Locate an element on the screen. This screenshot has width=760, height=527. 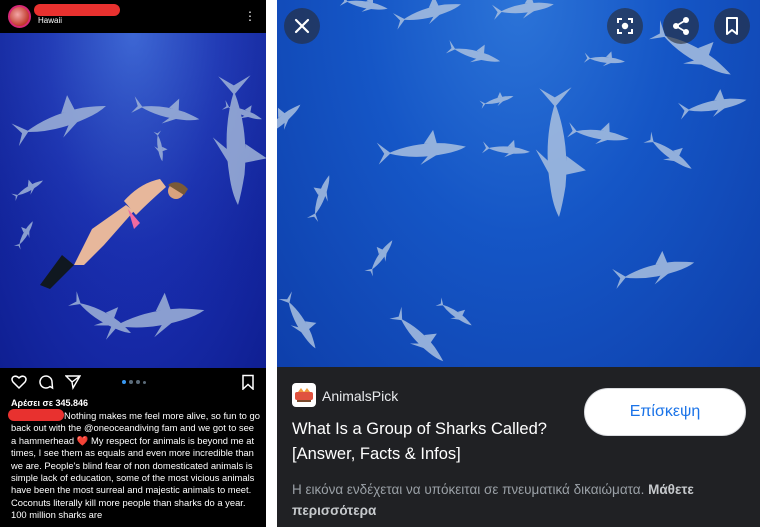
lens-icon is located at coordinates (625, 26).